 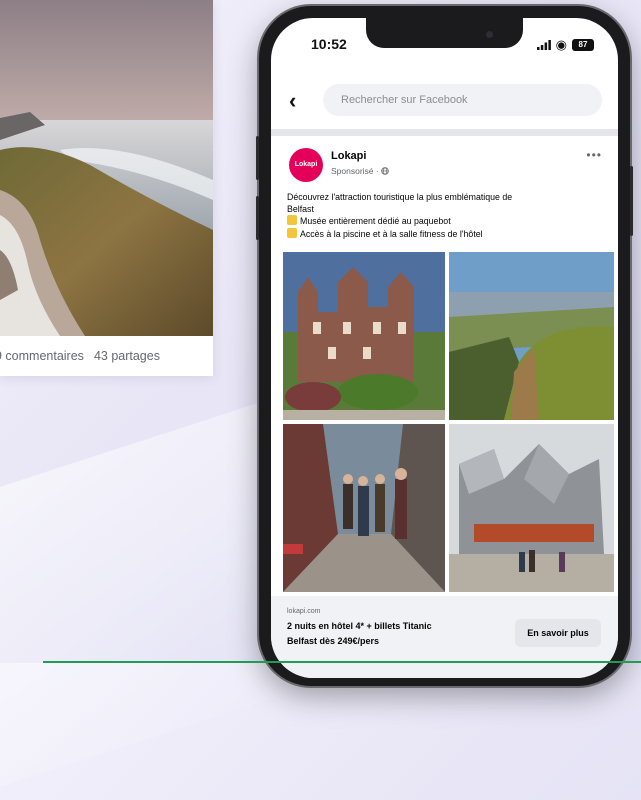 I want to click on comments-count: 9 commentaires, so click(x=42, y=356).